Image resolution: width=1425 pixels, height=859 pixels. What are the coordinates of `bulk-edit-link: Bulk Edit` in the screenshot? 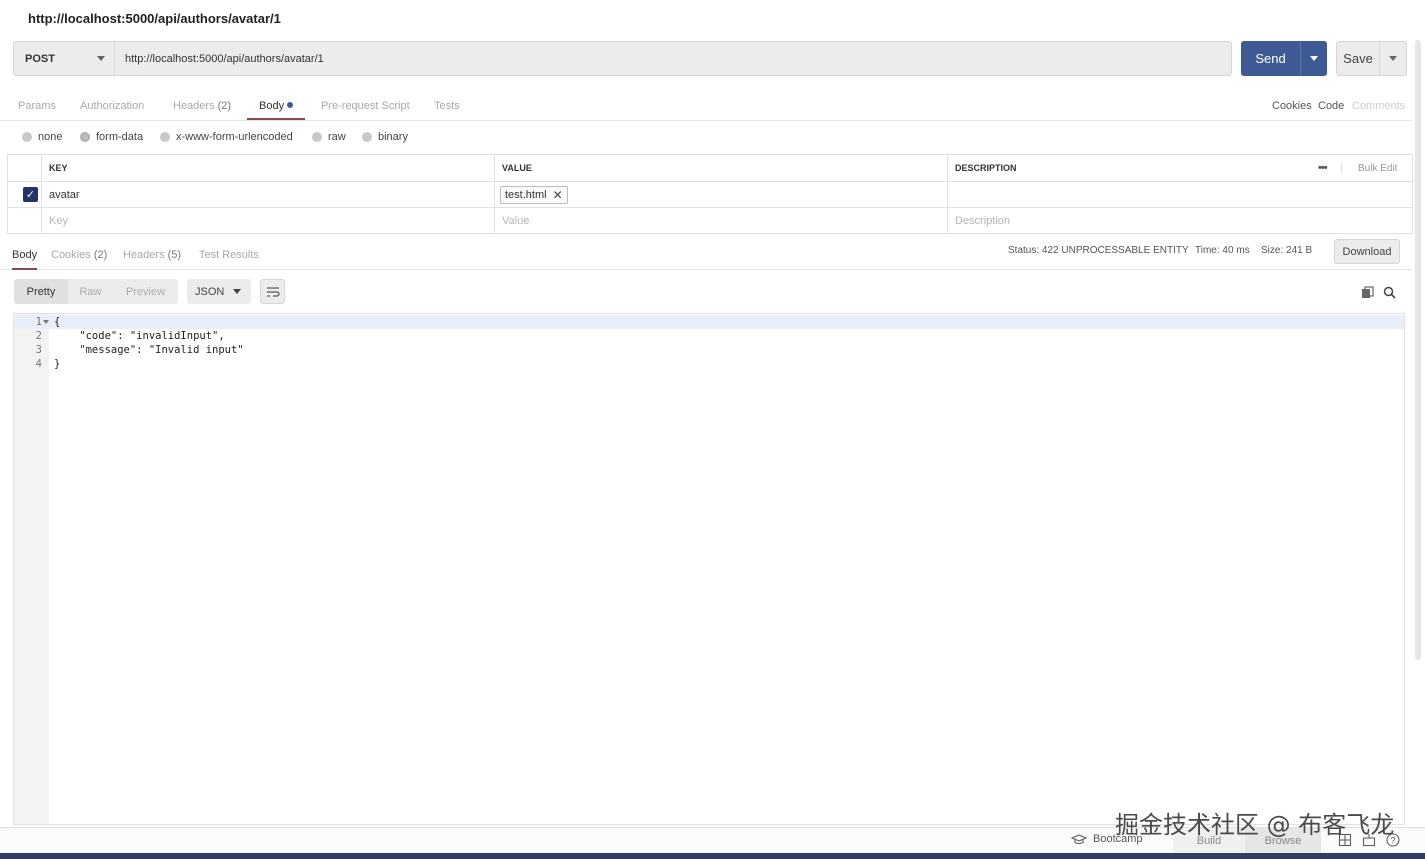 It's located at (1377, 168).